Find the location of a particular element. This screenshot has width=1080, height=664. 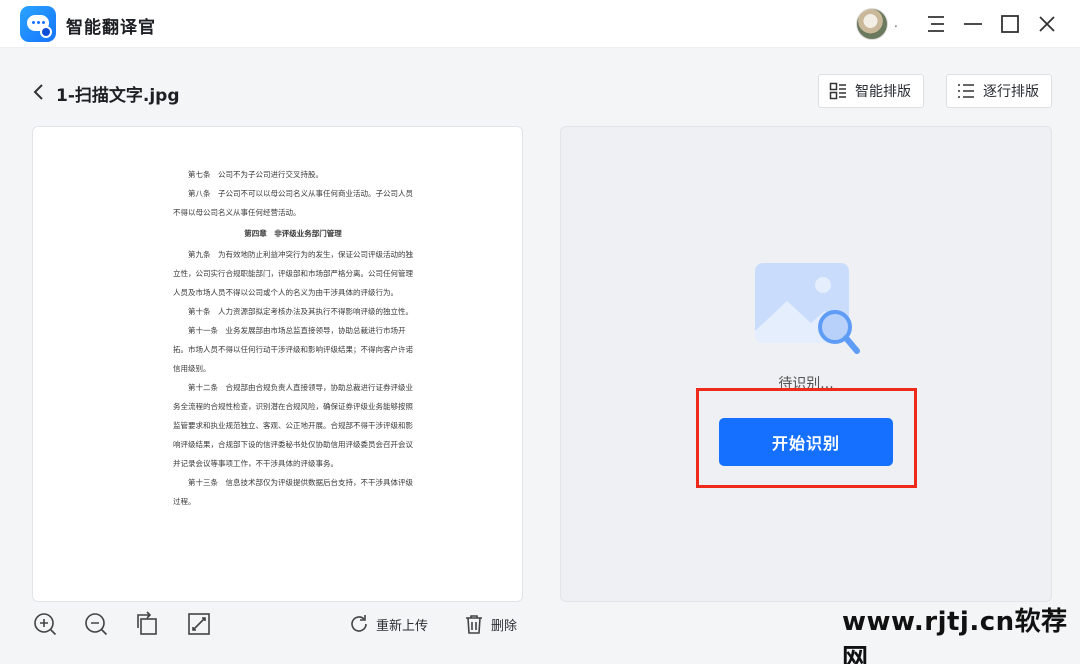

image-search-icon is located at coordinates (808, 309).